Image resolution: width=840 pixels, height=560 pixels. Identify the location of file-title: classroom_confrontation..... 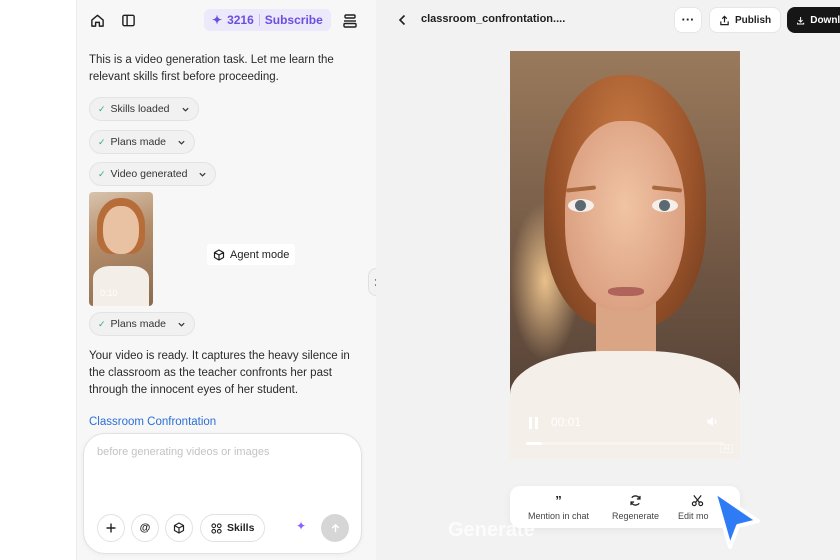
(493, 19).